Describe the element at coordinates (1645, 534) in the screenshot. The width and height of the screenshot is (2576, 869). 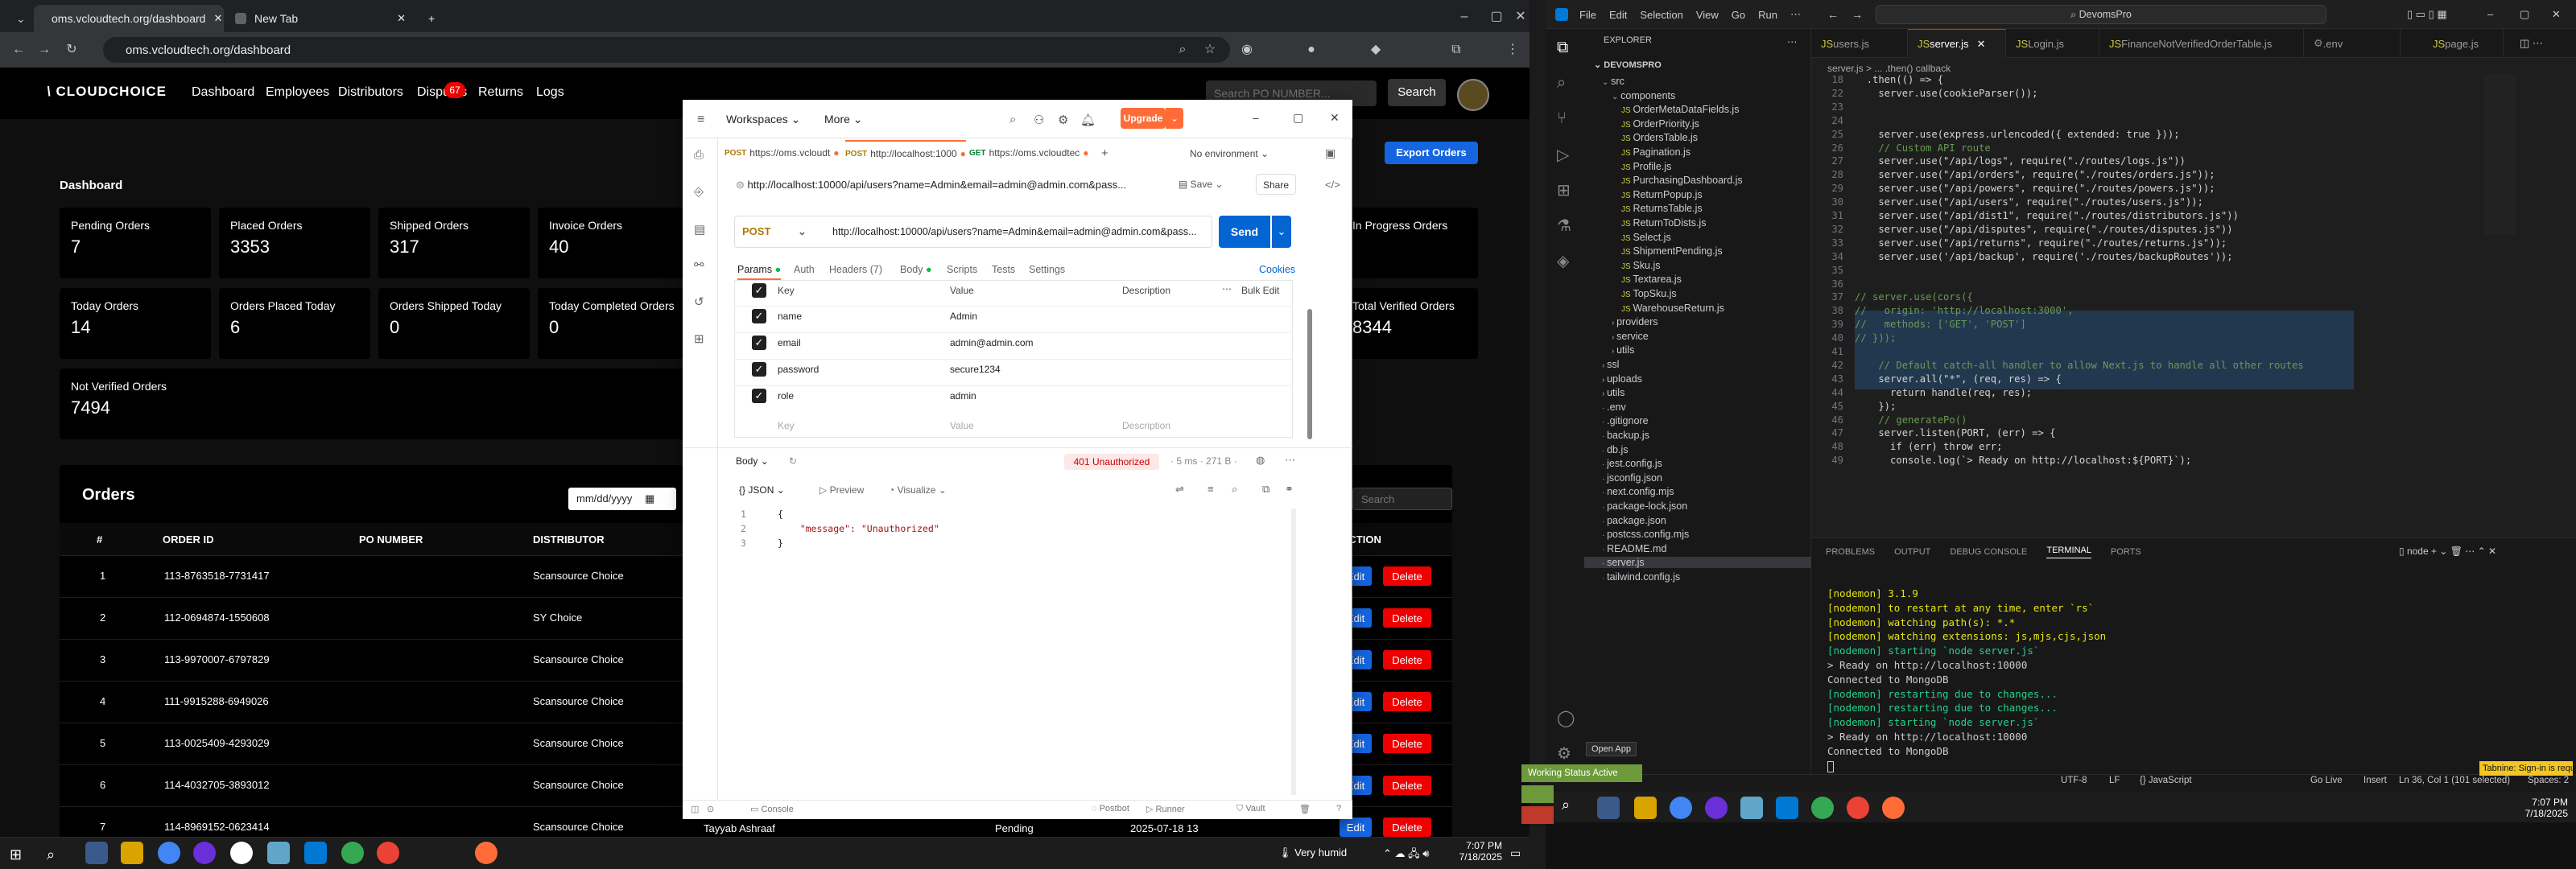
I see `file-item: · postcss.config.mjs` at that location.